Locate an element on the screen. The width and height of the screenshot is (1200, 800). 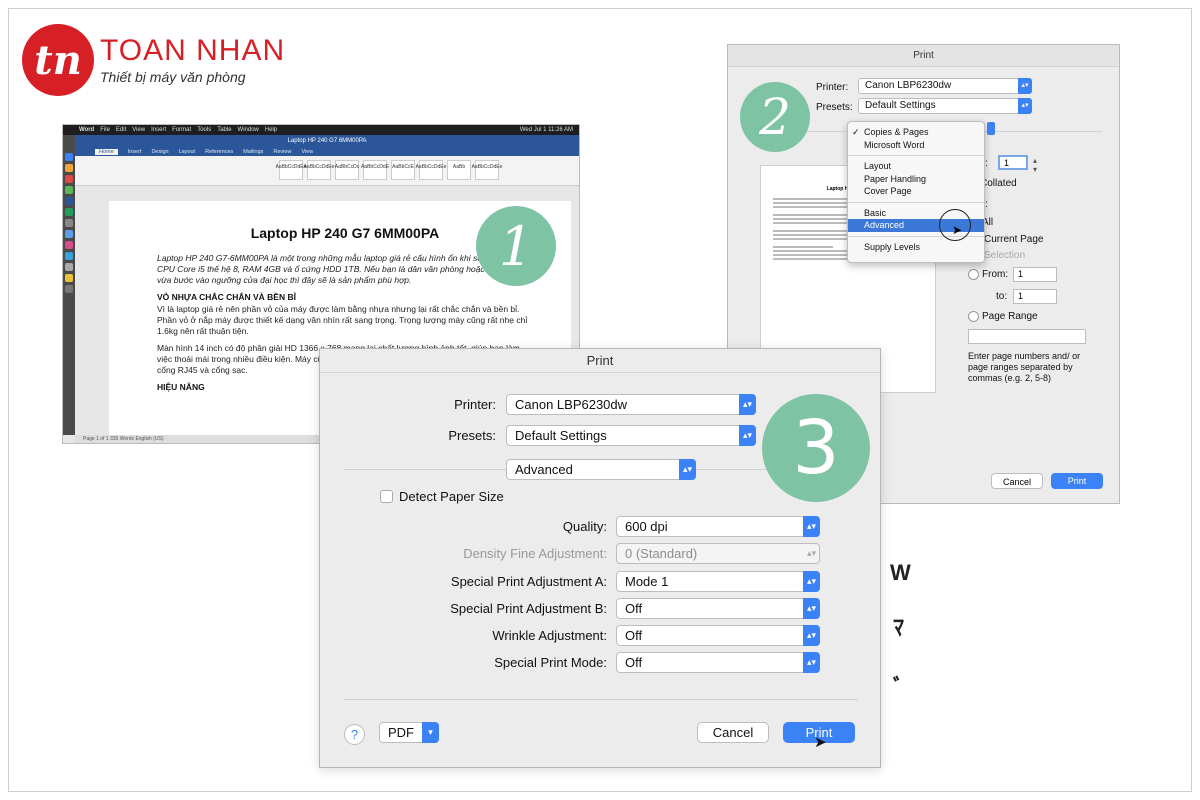
mac-dock is located at coordinates (69, 285).